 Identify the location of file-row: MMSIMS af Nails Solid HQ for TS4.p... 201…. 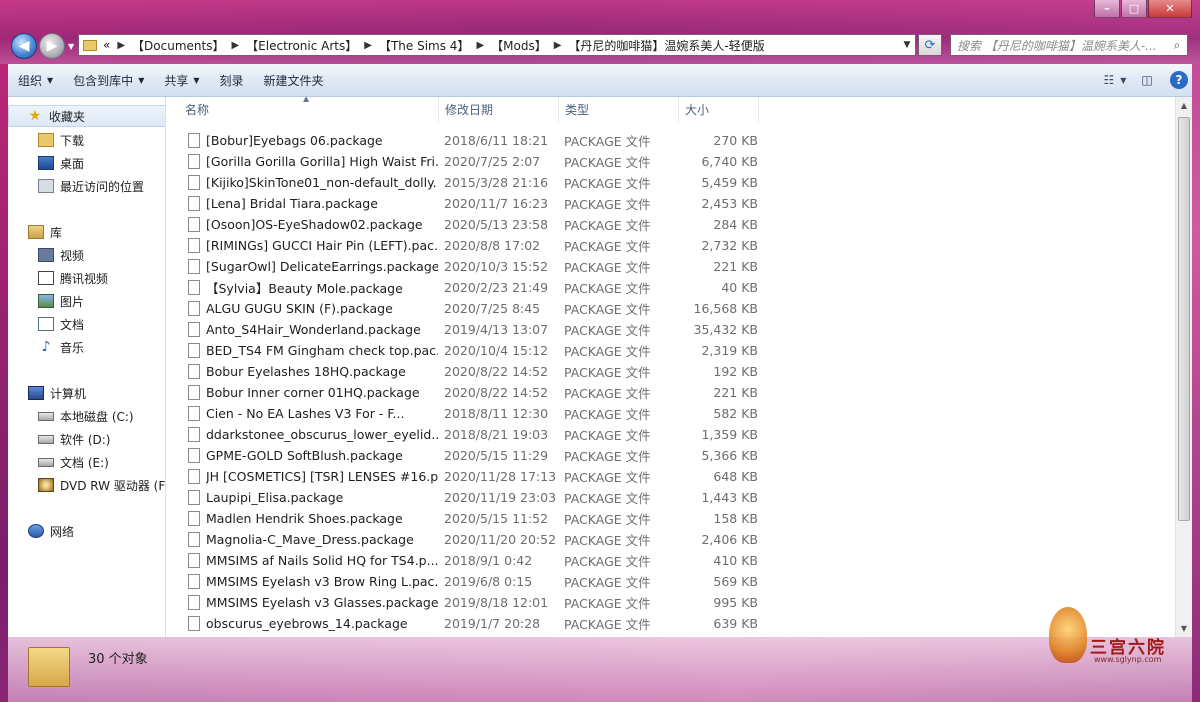
(547, 560).